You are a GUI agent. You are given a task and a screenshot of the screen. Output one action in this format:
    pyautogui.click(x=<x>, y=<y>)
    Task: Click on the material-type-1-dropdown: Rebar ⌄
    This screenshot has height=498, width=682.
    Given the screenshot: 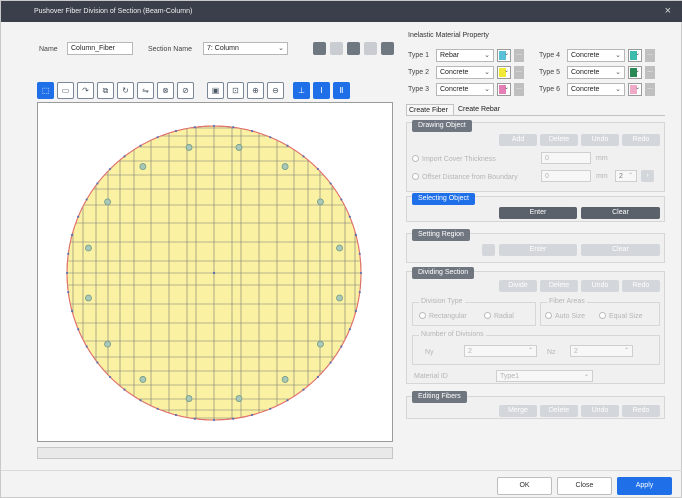 What is the action you would take?
    pyautogui.click(x=465, y=55)
    